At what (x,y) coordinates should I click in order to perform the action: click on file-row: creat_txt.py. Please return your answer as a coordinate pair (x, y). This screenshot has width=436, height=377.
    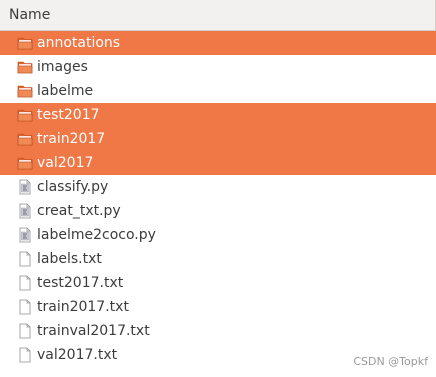
    Looking at the image, I should click on (218, 211).